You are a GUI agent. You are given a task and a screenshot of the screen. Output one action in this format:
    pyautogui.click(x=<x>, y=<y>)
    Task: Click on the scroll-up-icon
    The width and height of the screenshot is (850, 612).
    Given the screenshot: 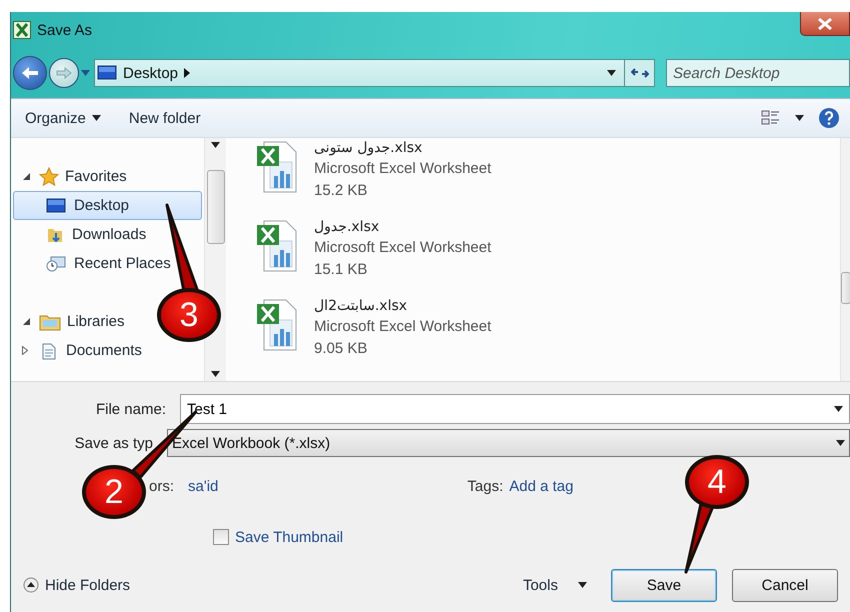 What is the action you would take?
    pyautogui.click(x=215, y=145)
    